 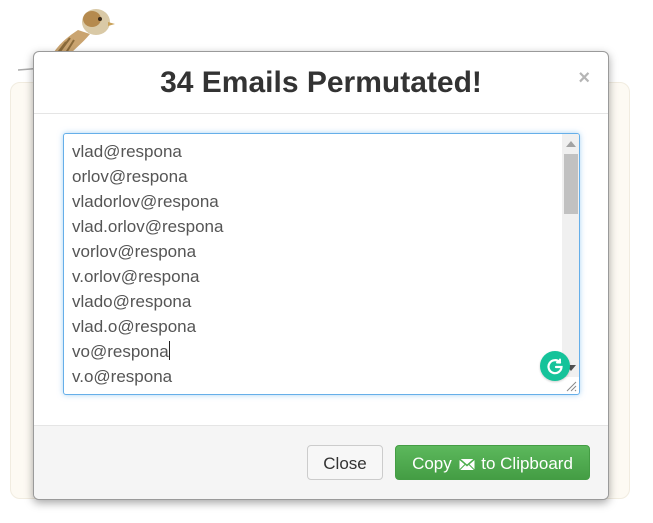 I want to click on scroll-up-arrow-icon, so click(x=571, y=144).